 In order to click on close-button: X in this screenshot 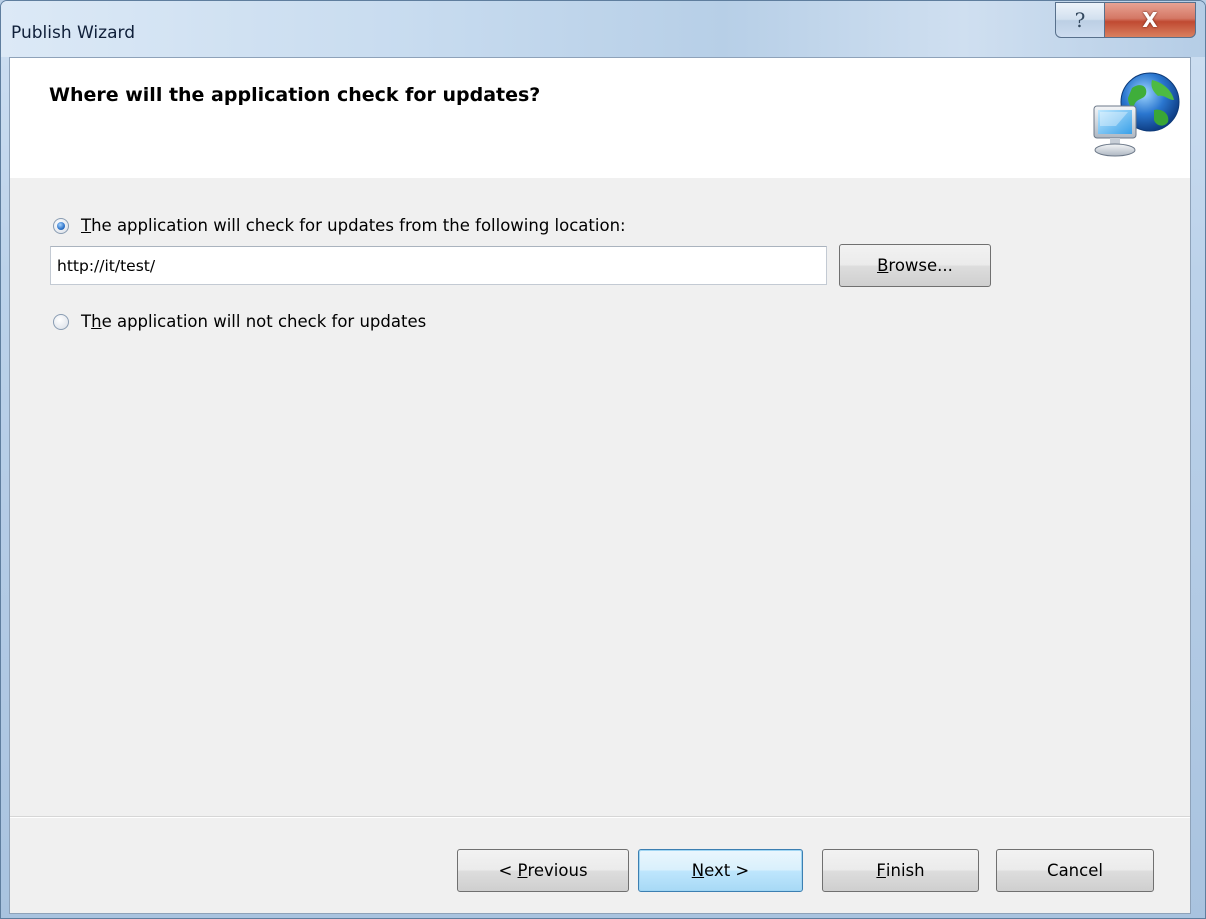, I will do `click(1150, 20)`.